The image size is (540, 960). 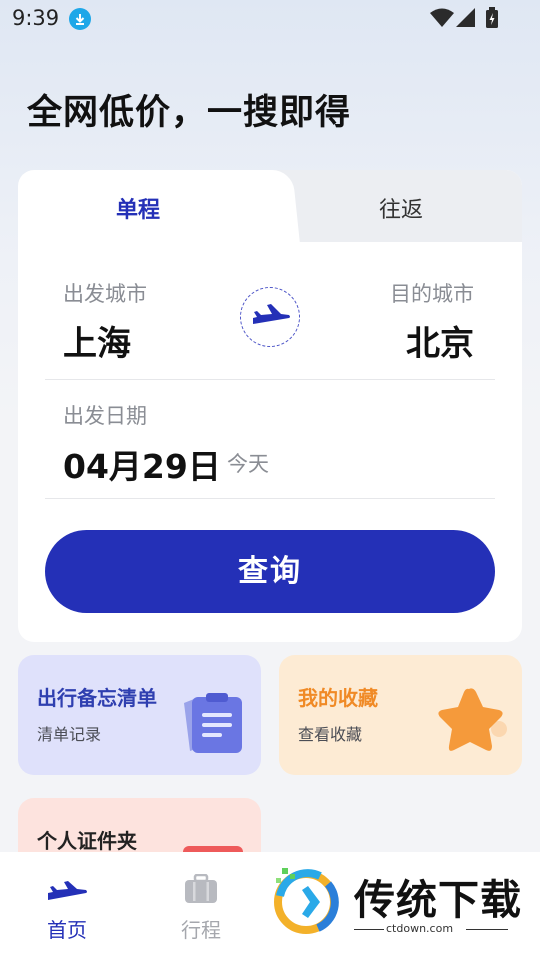 I want to click on tile-subtitle: 查看收藏, so click(x=330, y=734).